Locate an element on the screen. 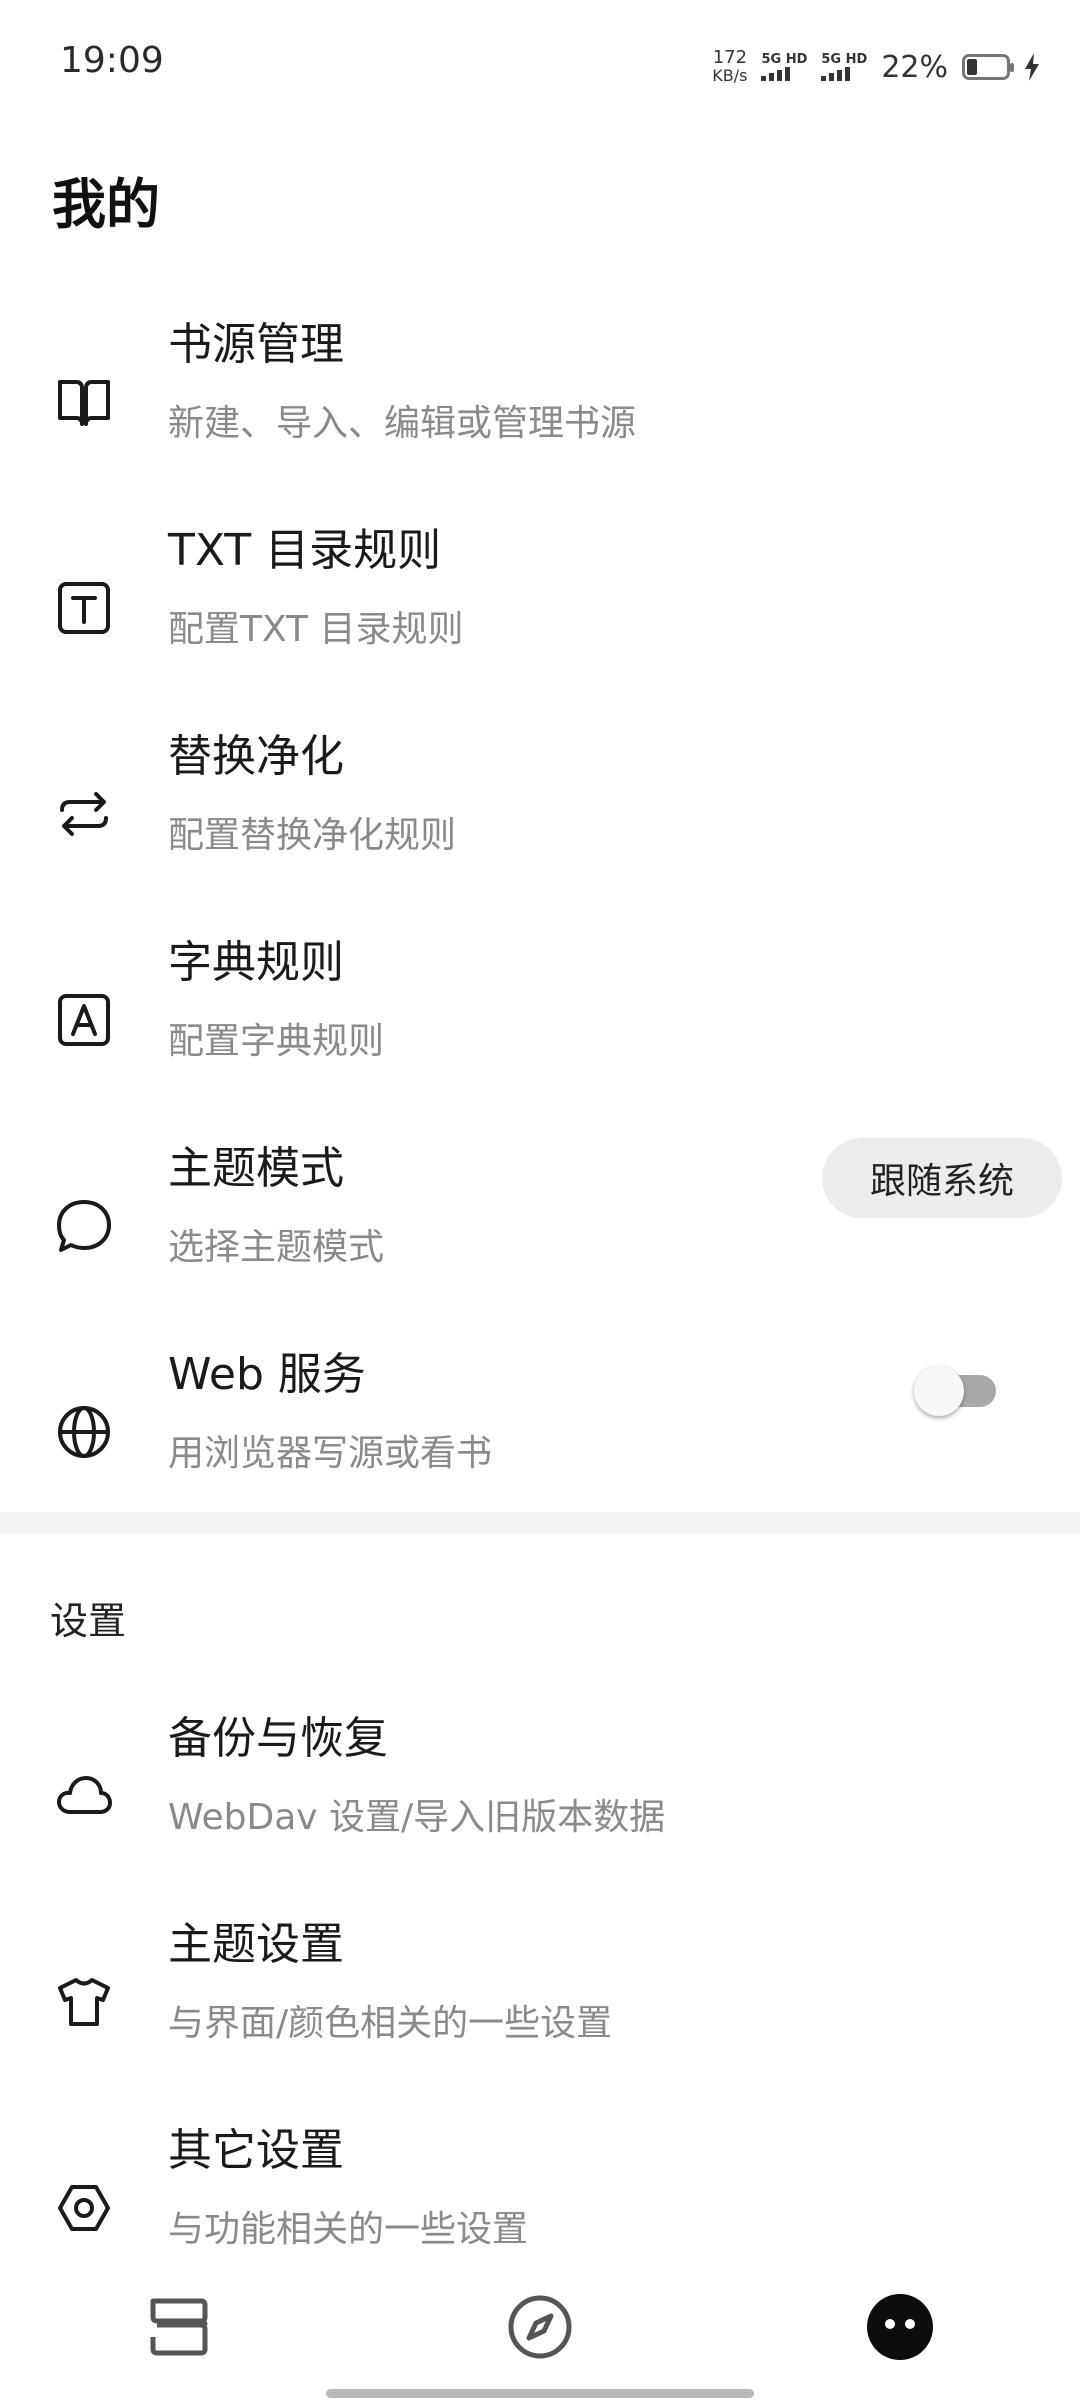 This screenshot has width=1080, height=2408. nav-discover is located at coordinates (540, 2327).